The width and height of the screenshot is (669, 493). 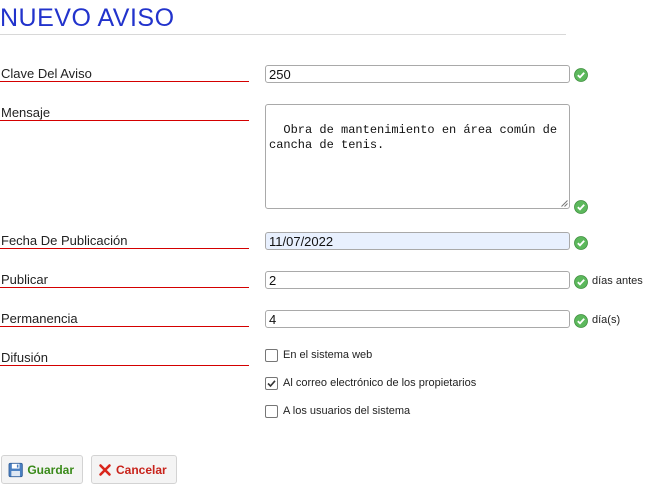 I want to click on mensaje-label: Mensaje, so click(x=26, y=112).